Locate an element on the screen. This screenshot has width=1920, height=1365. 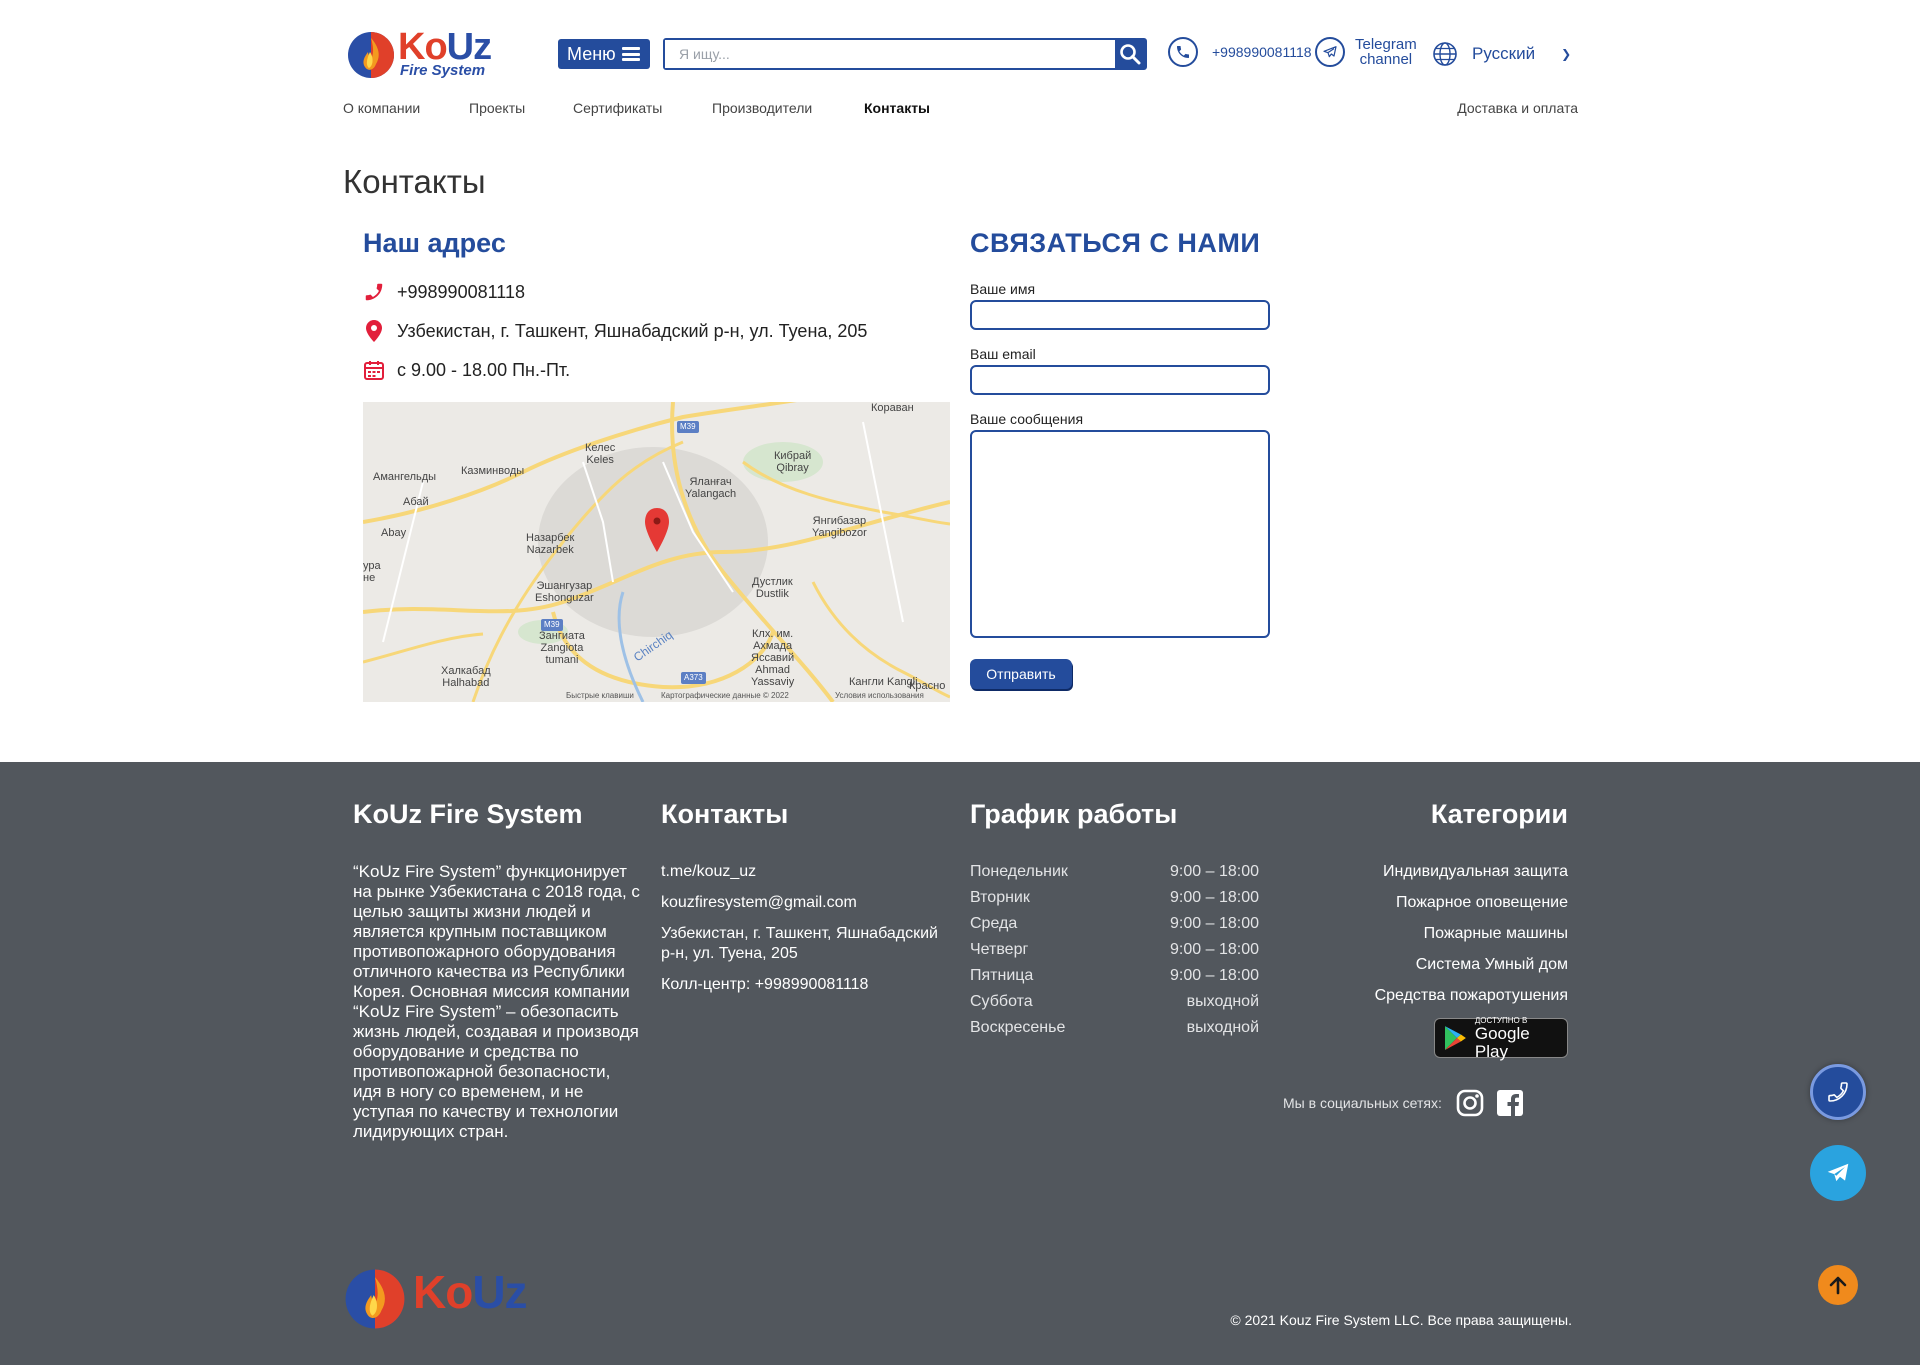
footer-logo: KoUz is located at coordinates (443, 1302).